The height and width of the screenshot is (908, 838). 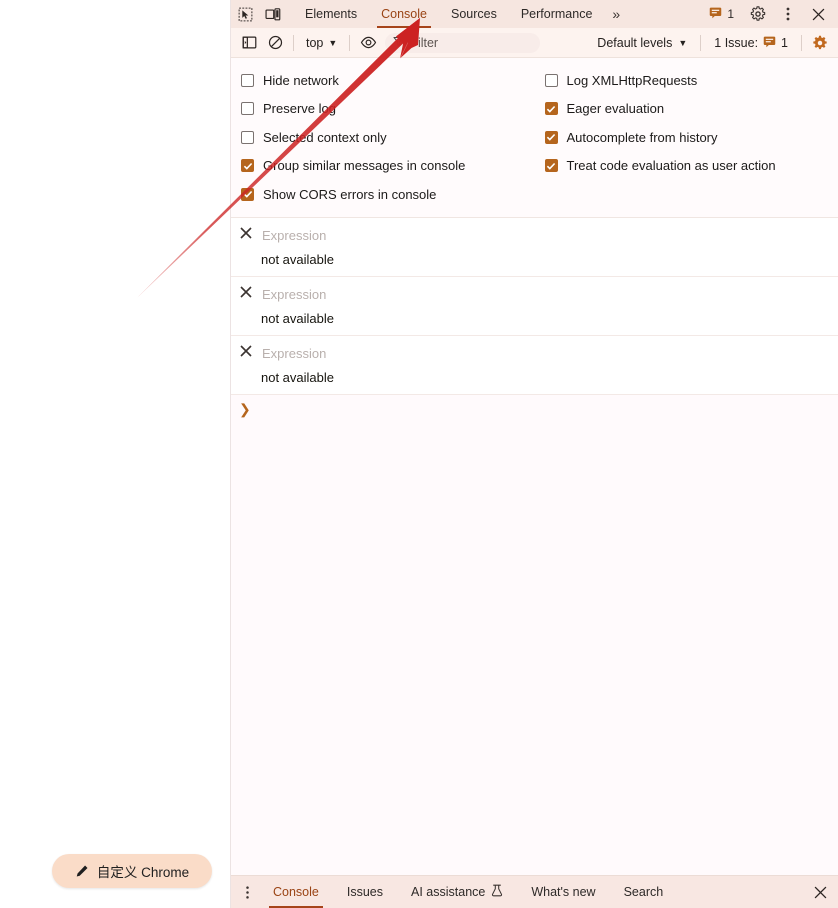 What do you see at coordinates (534, 409) in the screenshot?
I see `console-prompt-row: ❯` at bounding box center [534, 409].